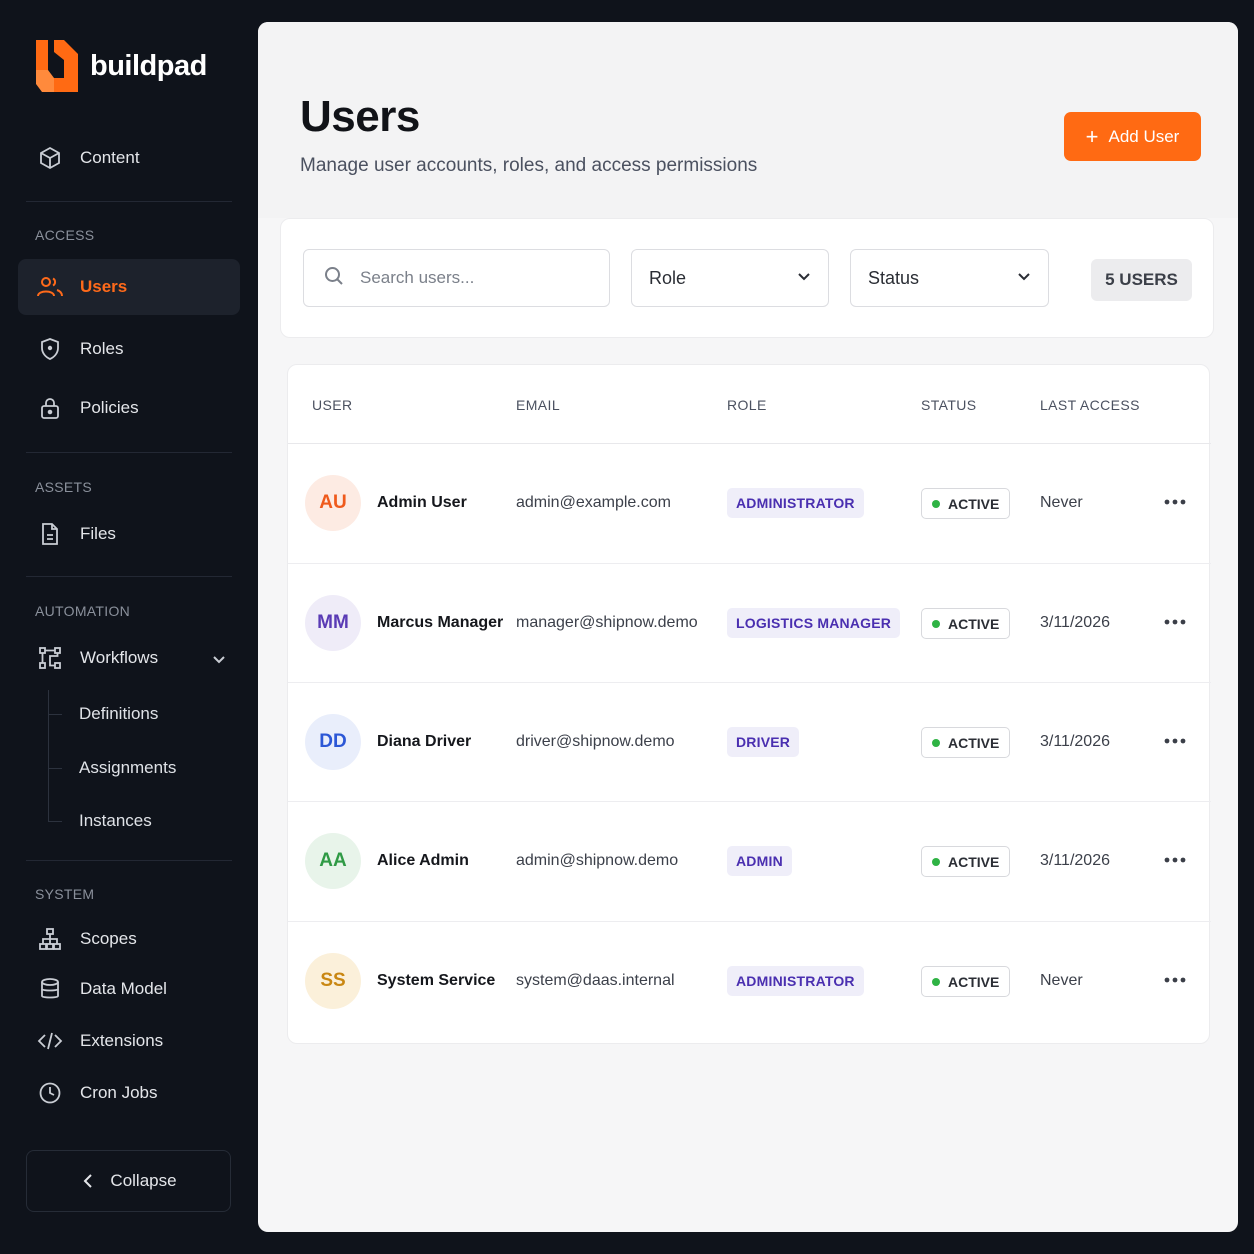 This screenshot has height=1254, width=1254. What do you see at coordinates (795, 503) in the screenshot?
I see `role-badge: ADMINISTRATOR` at bounding box center [795, 503].